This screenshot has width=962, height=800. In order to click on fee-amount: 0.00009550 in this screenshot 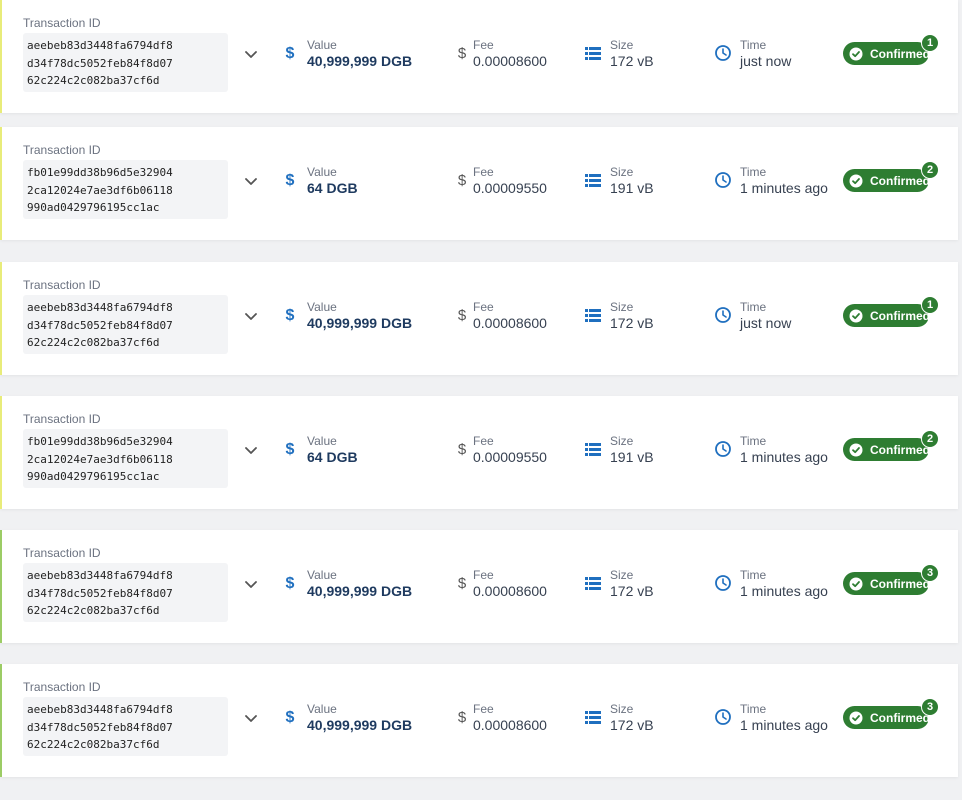, I will do `click(510, 188)`.